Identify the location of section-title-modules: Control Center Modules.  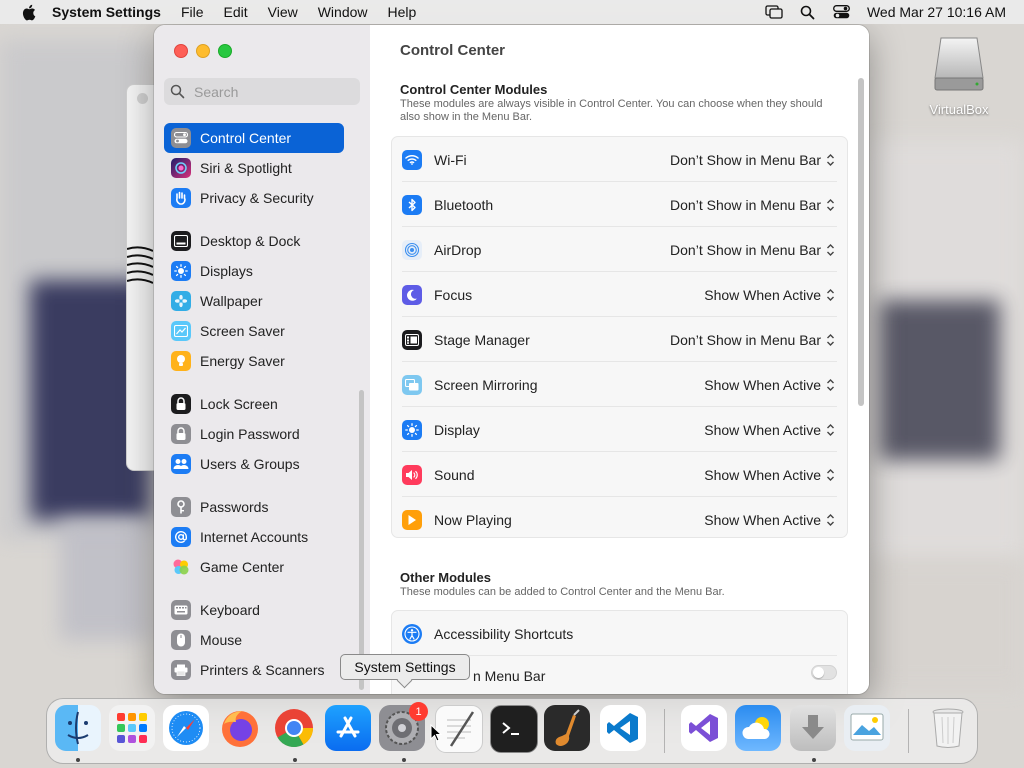
(474, 89).